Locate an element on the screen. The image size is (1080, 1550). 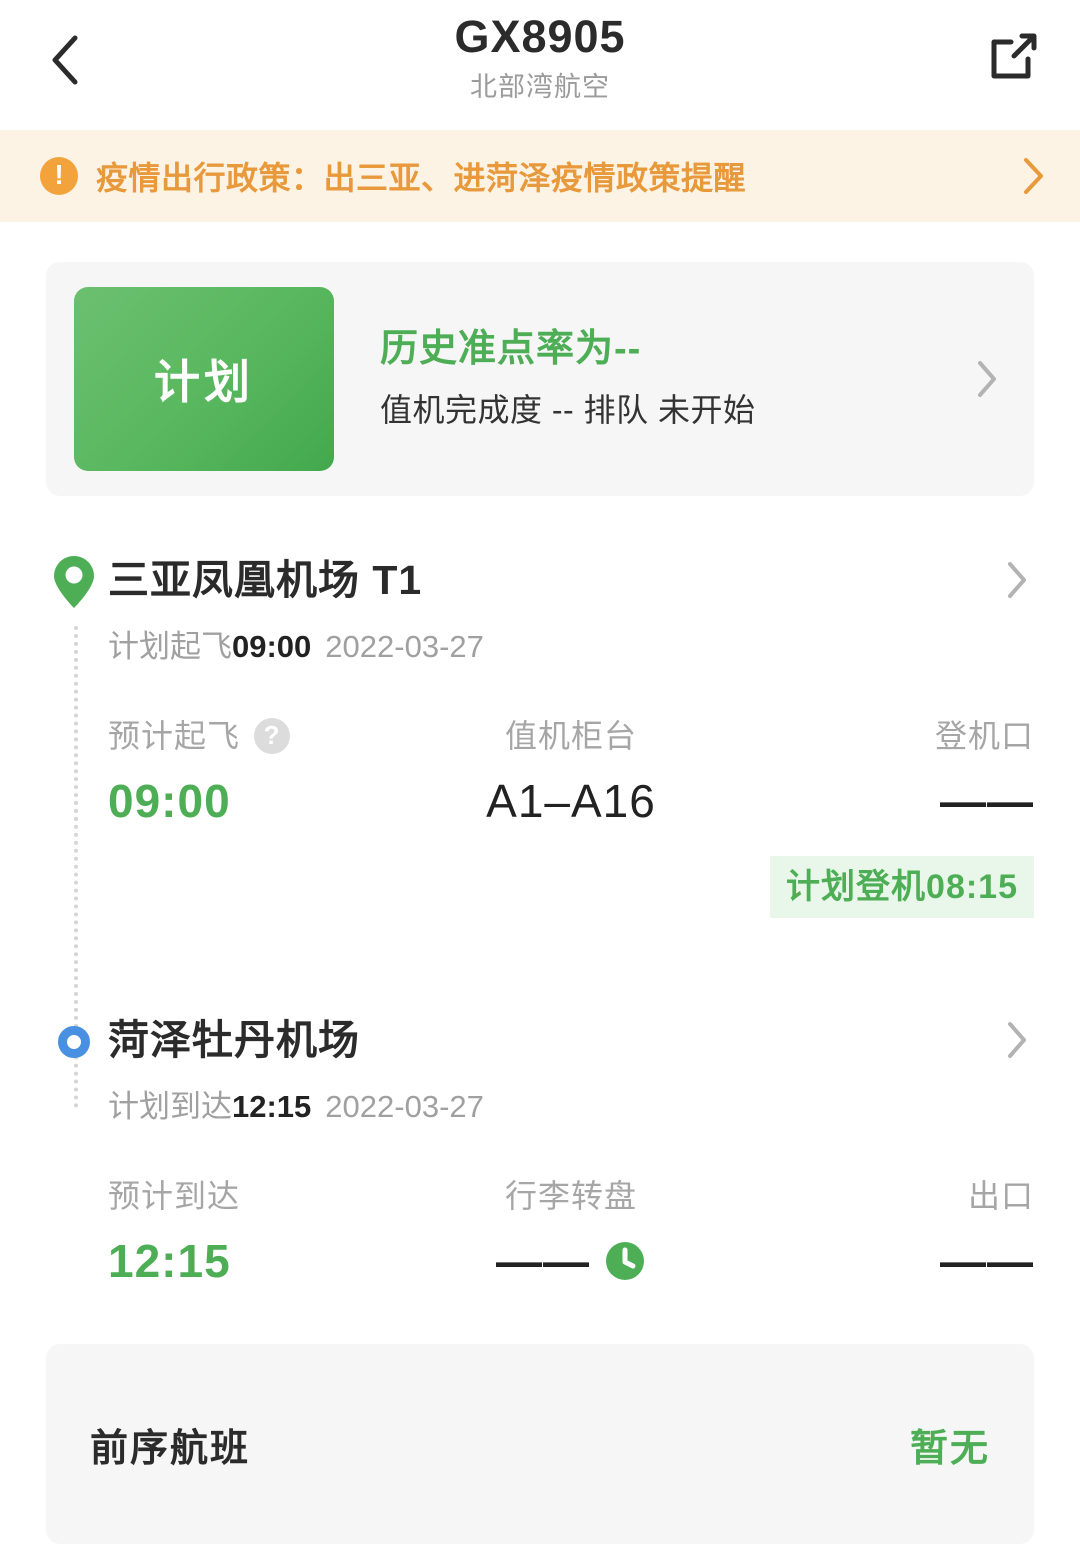
baggage-carousel-column: 行李转盘 —— is located at coordinates (571, 1233).